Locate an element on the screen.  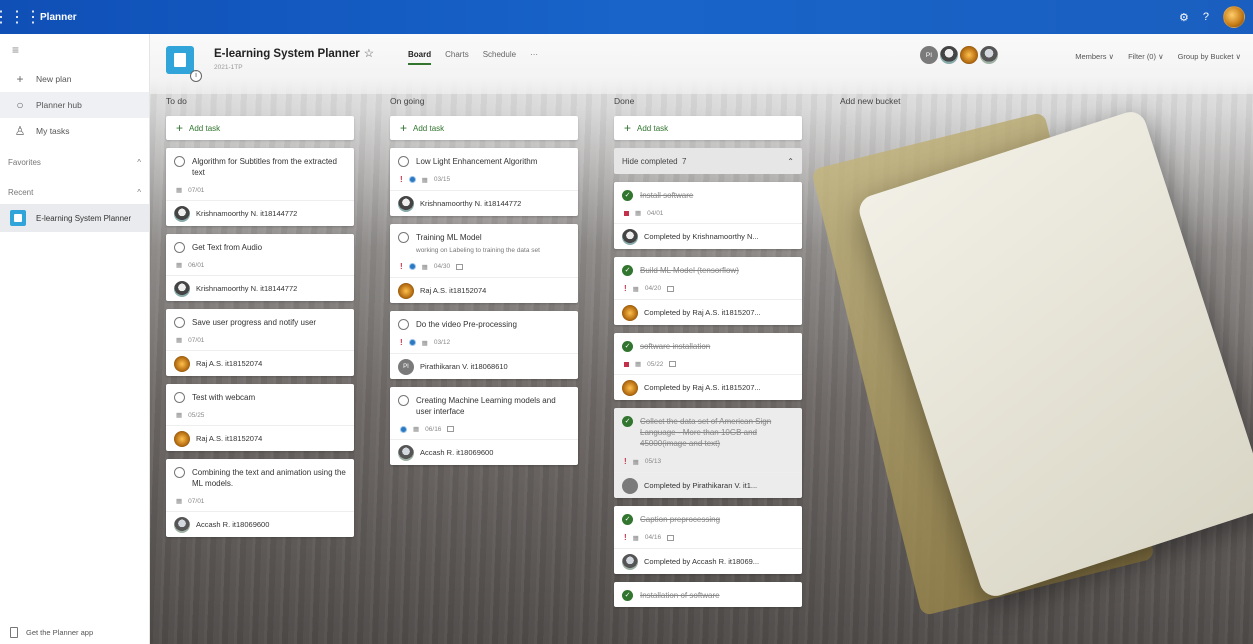
favorites-section: Favorites ^ is located at coordinates (74, 162).